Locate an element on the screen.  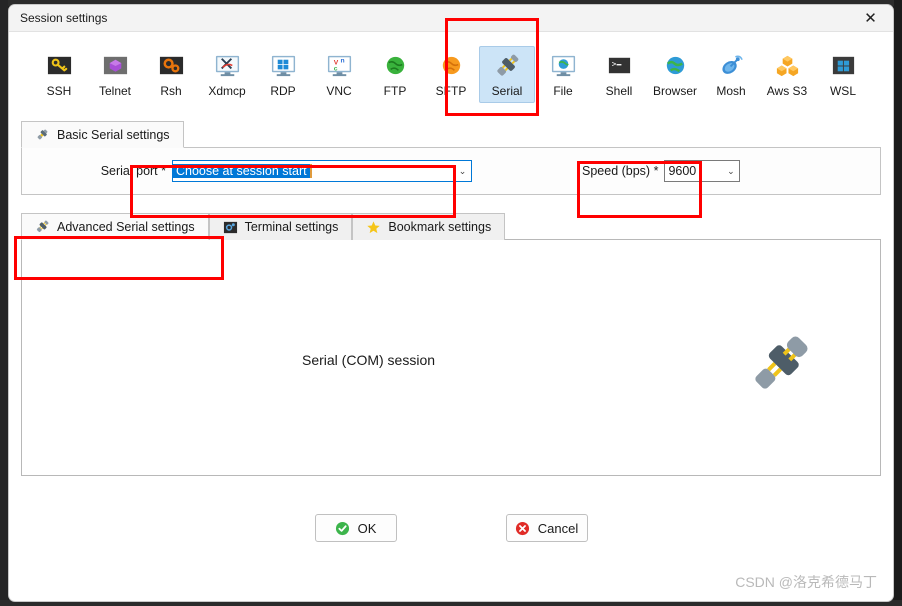
protocol-shell: > Shell is located at coordinates (619, 74).